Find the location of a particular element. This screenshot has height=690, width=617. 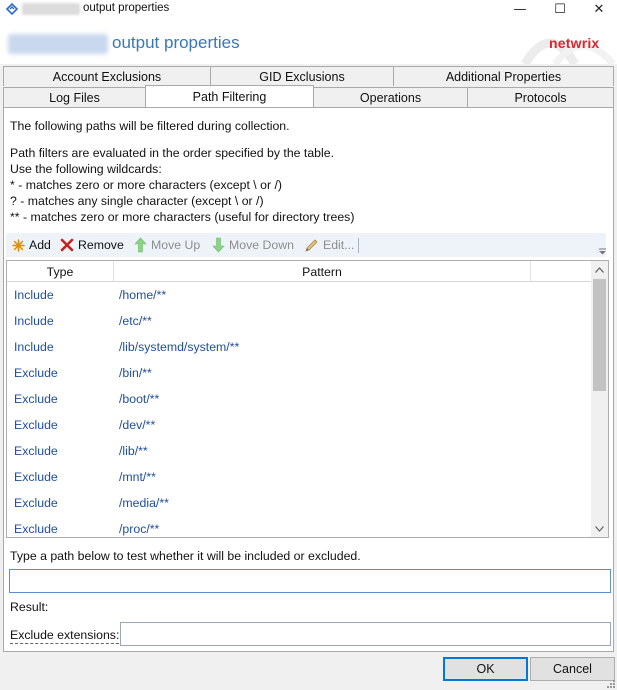

table-row: Exclude /lib/** is located at coordinates (300, 452).